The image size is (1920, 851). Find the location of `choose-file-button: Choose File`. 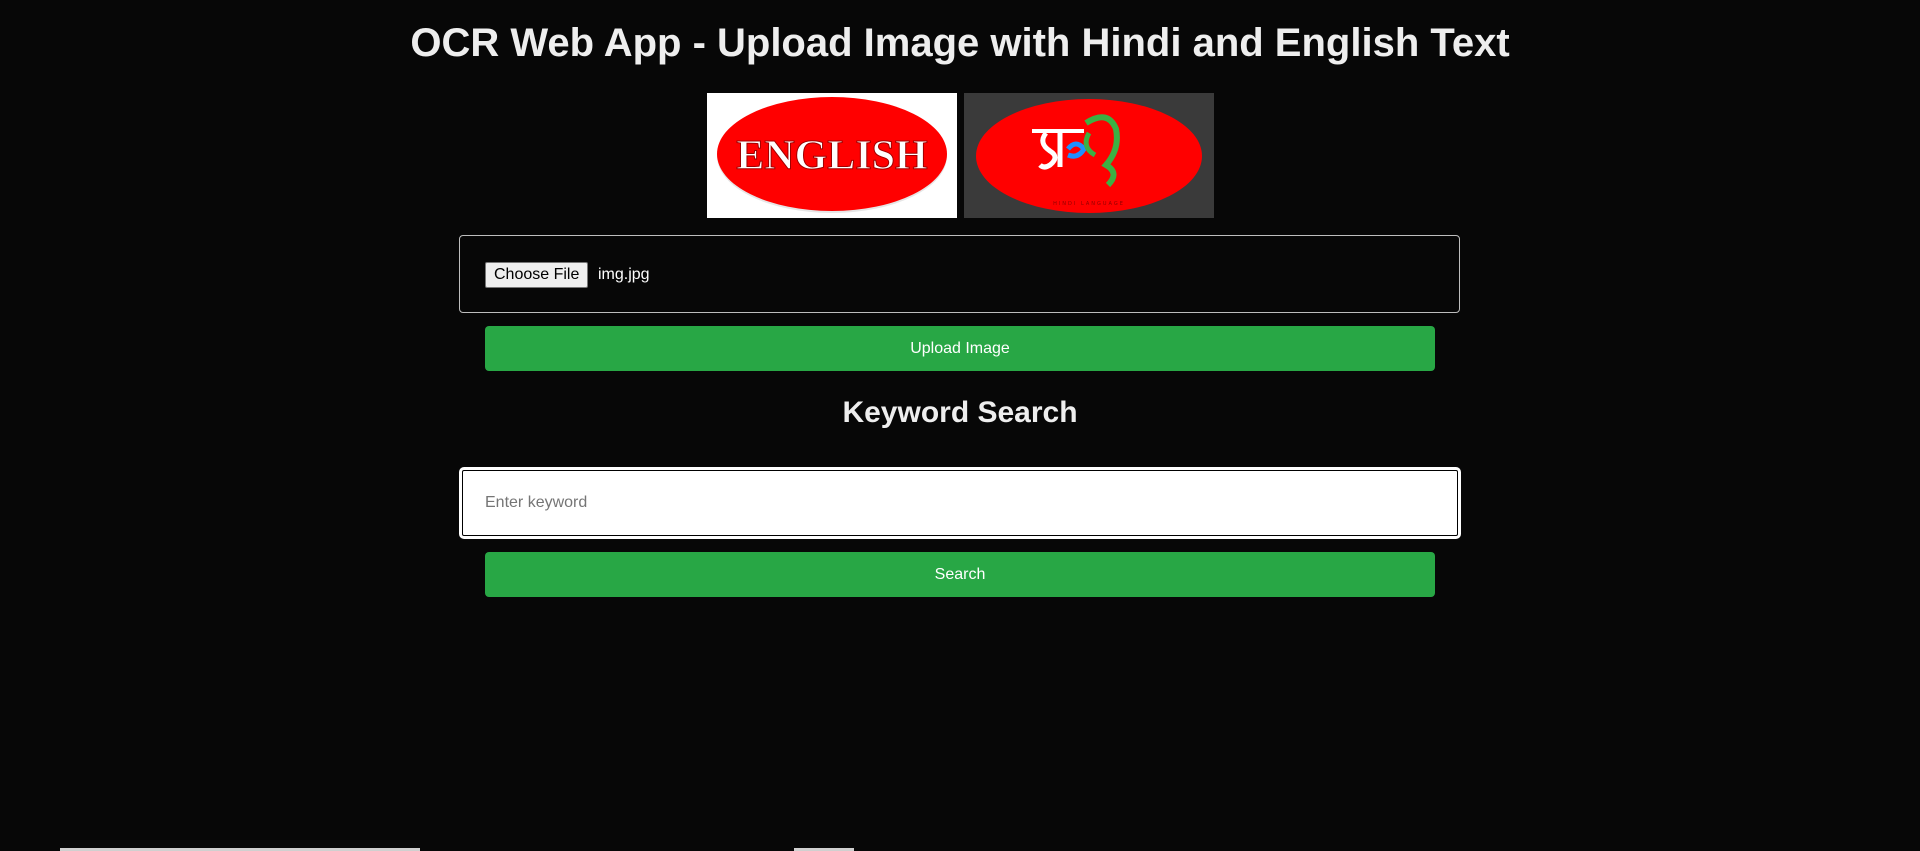

choose-file-button: Choose File is located at coordinates (537, 275).